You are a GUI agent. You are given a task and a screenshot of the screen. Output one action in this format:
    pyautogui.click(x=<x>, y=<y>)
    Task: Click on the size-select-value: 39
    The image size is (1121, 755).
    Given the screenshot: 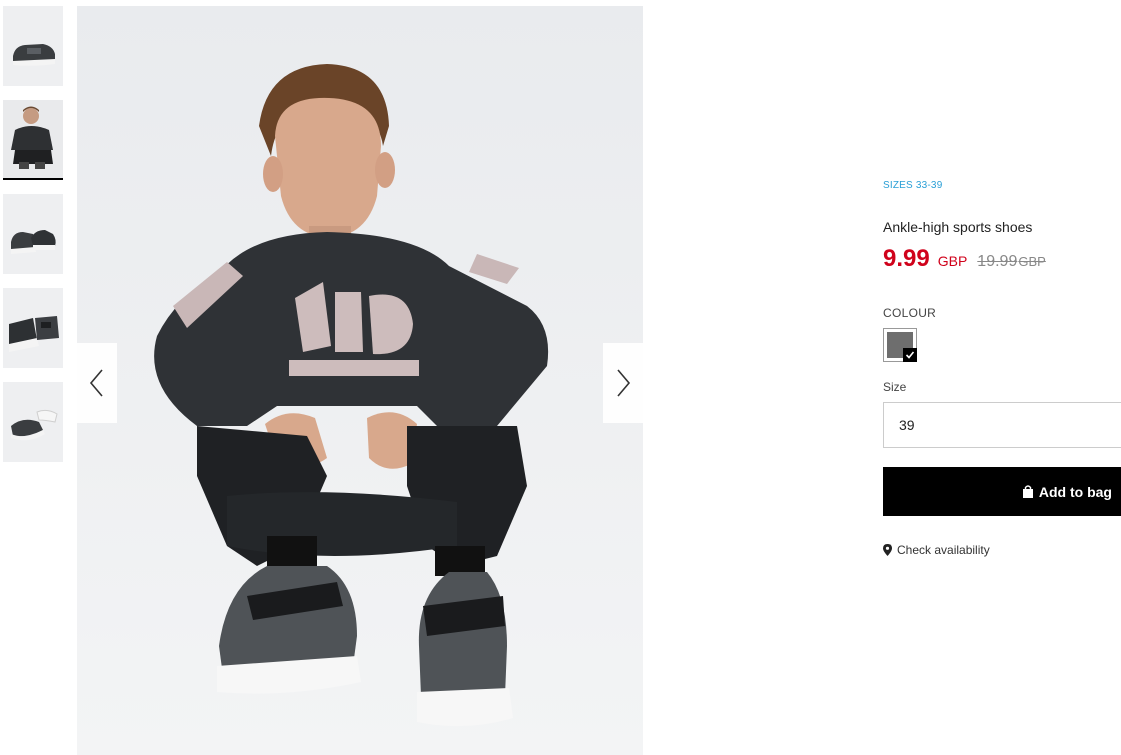 What is the action you would take?
    pyautogui.click(x=907, y=425)
    